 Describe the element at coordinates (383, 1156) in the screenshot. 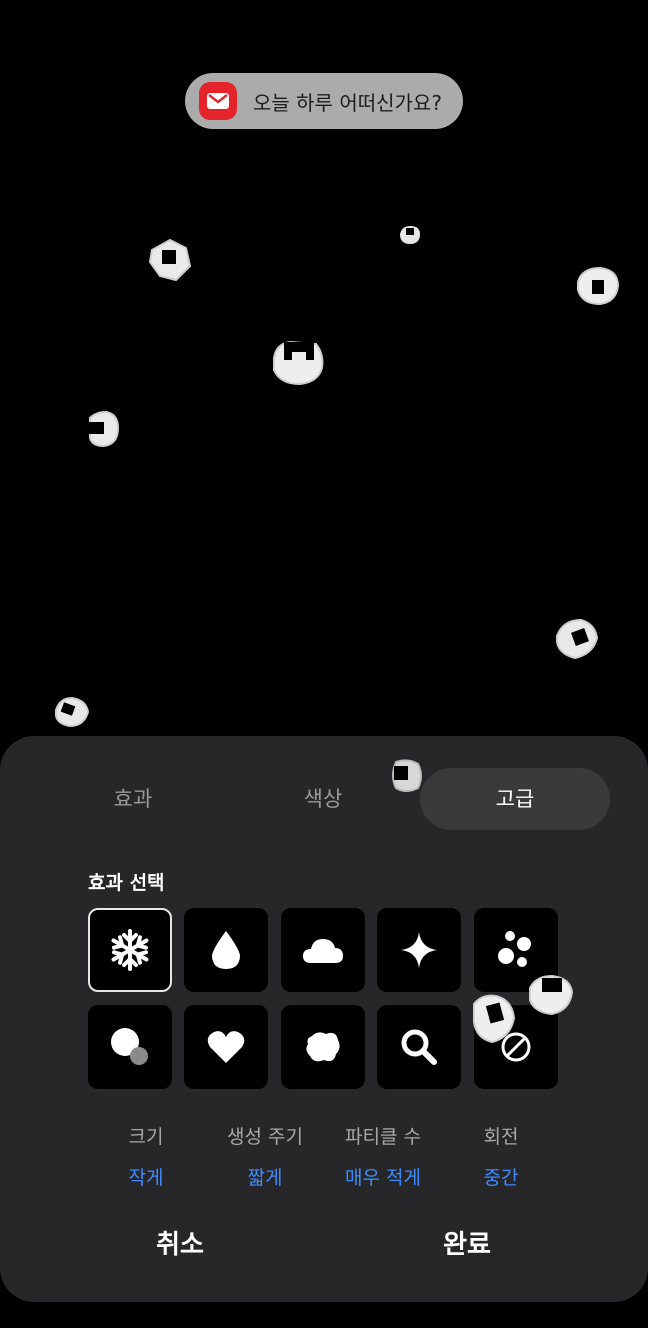

I see `param-particle-count: 파티클 수 매우 적게` at that location.